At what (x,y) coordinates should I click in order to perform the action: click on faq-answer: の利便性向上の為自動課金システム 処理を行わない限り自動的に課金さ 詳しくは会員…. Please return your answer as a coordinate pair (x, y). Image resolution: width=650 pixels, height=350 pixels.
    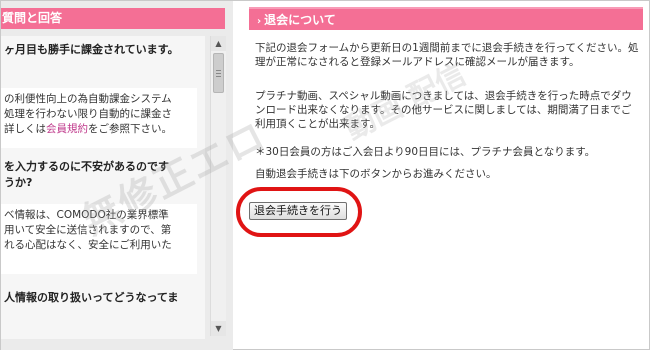
    Looking at the image, I should click on (99, 118).